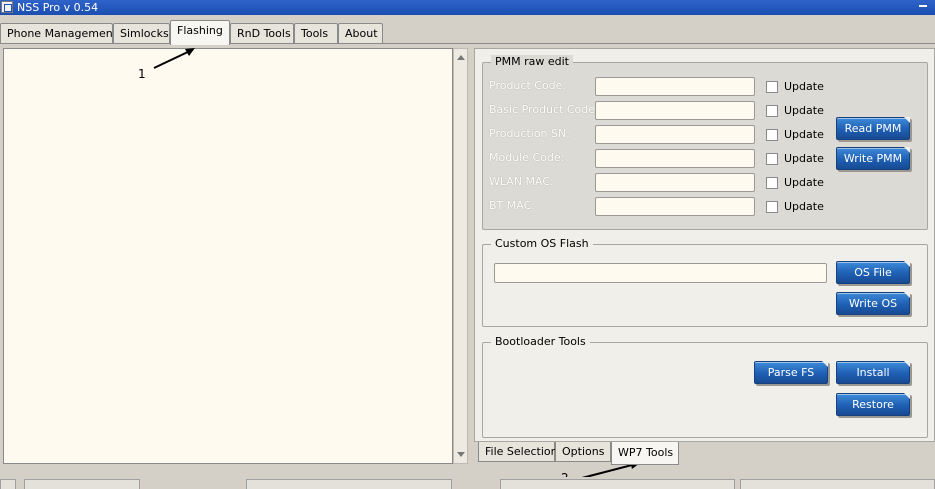 This screenshot has height=489, width=935. I want to click on basic-product-code-field, so click(675, 110).